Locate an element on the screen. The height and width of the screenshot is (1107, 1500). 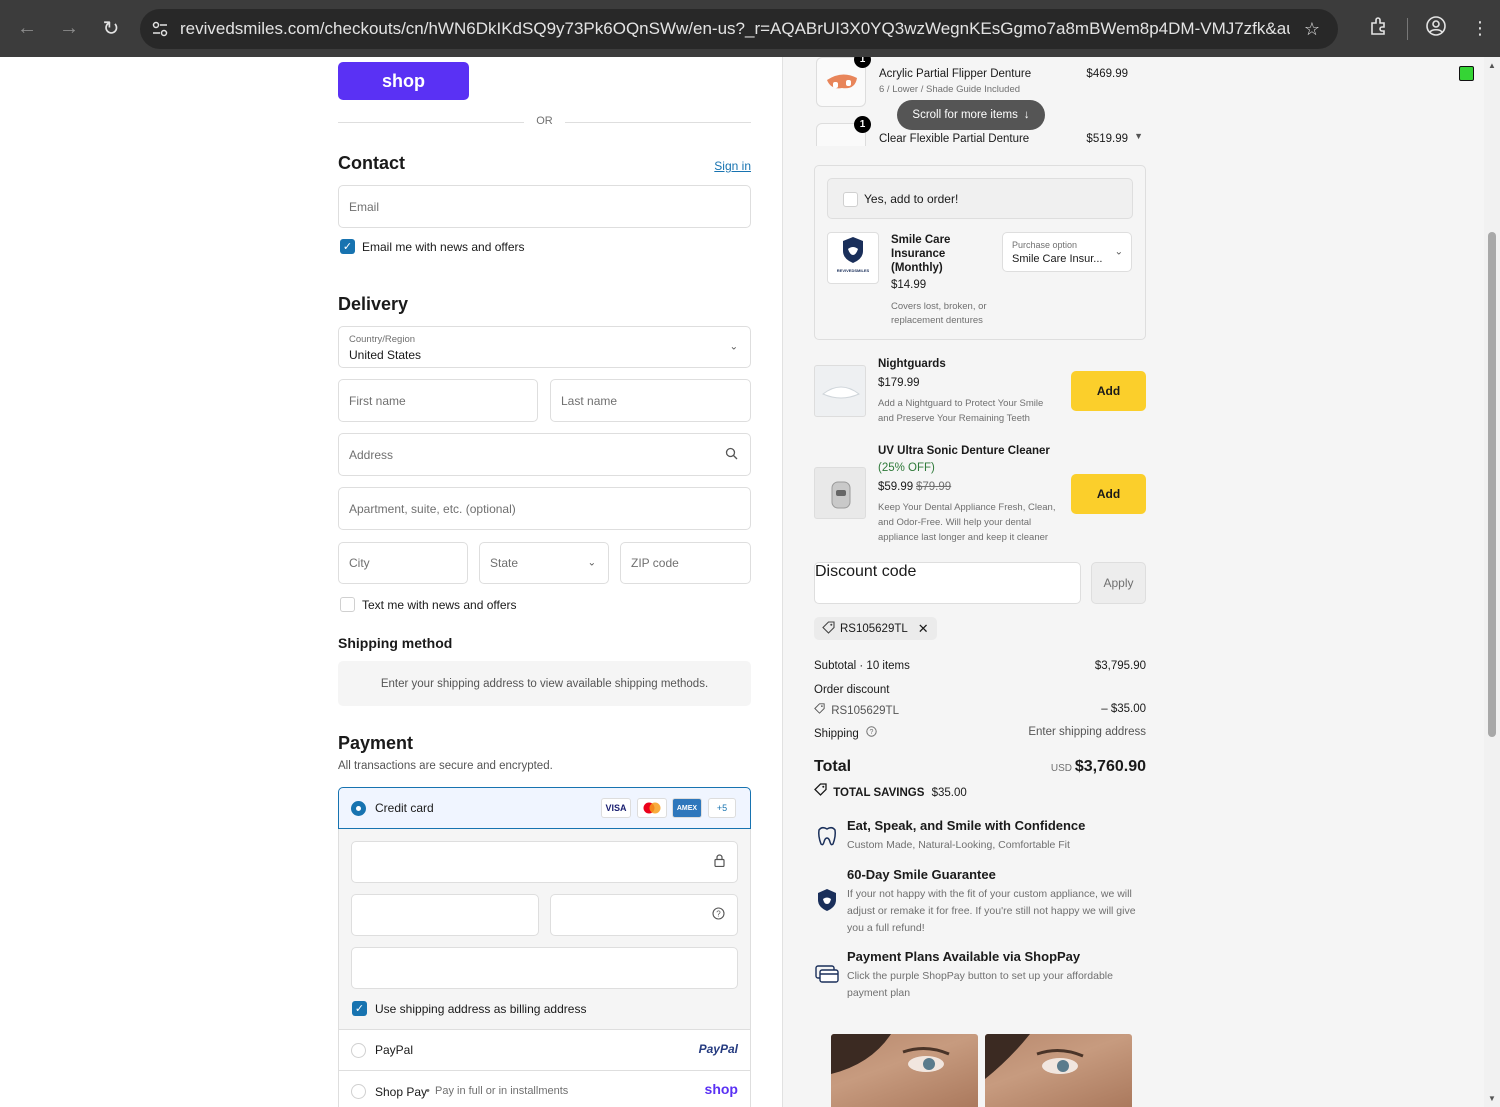
credit-card-option: Credit card VISA AMEX +5 is located at coordinates (544, 808).